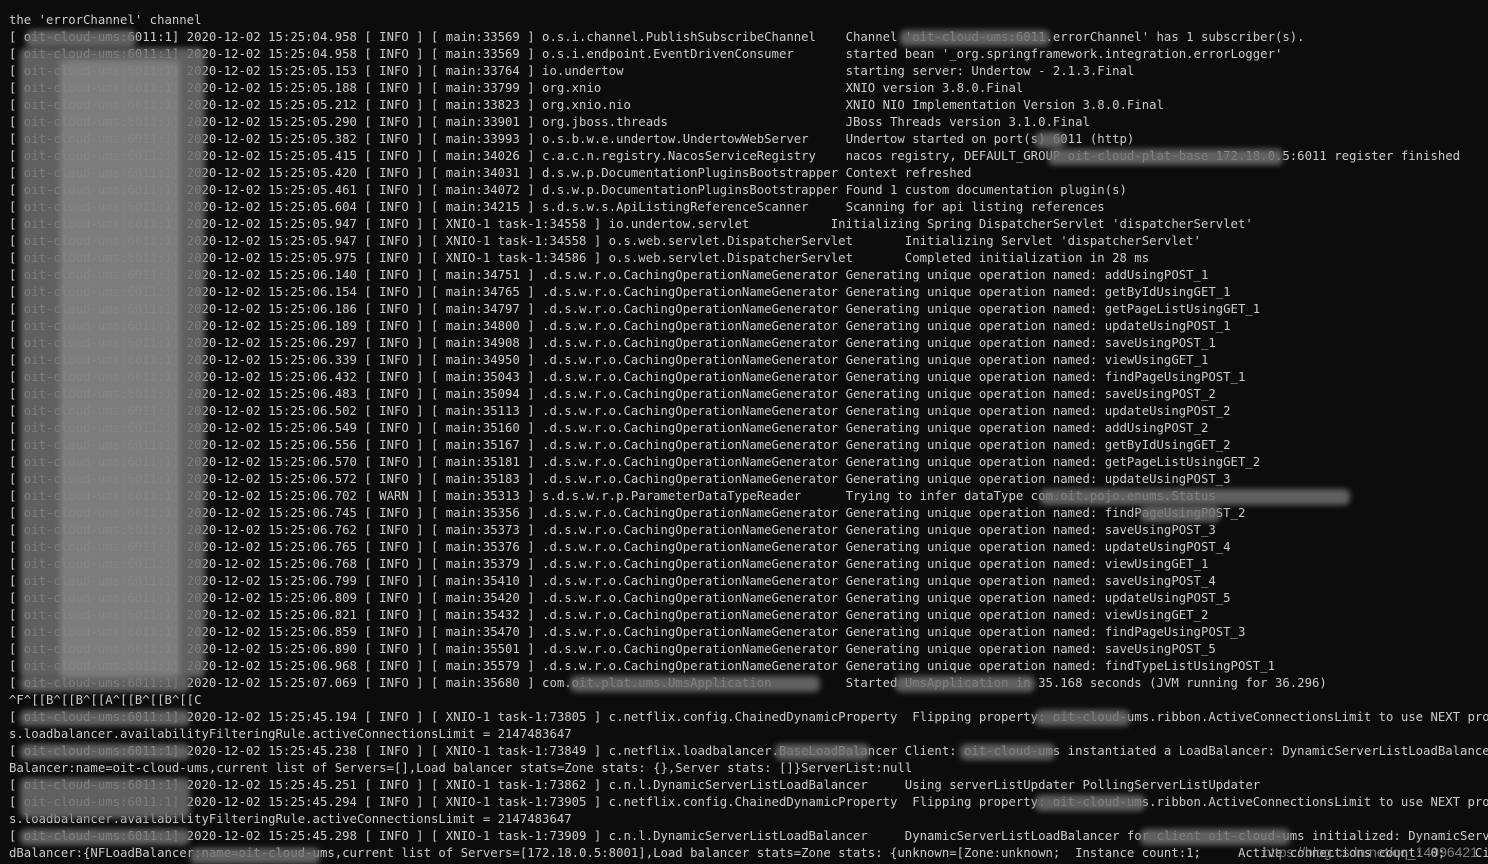 Image resolution: width=1488 pixels, height=864 pixels. Describe the element at coordinates (105, 700) in the screenshot. I see `log-line: ^F^[[B^[[B^[[A^[[B^[[B^[[C` at that location.